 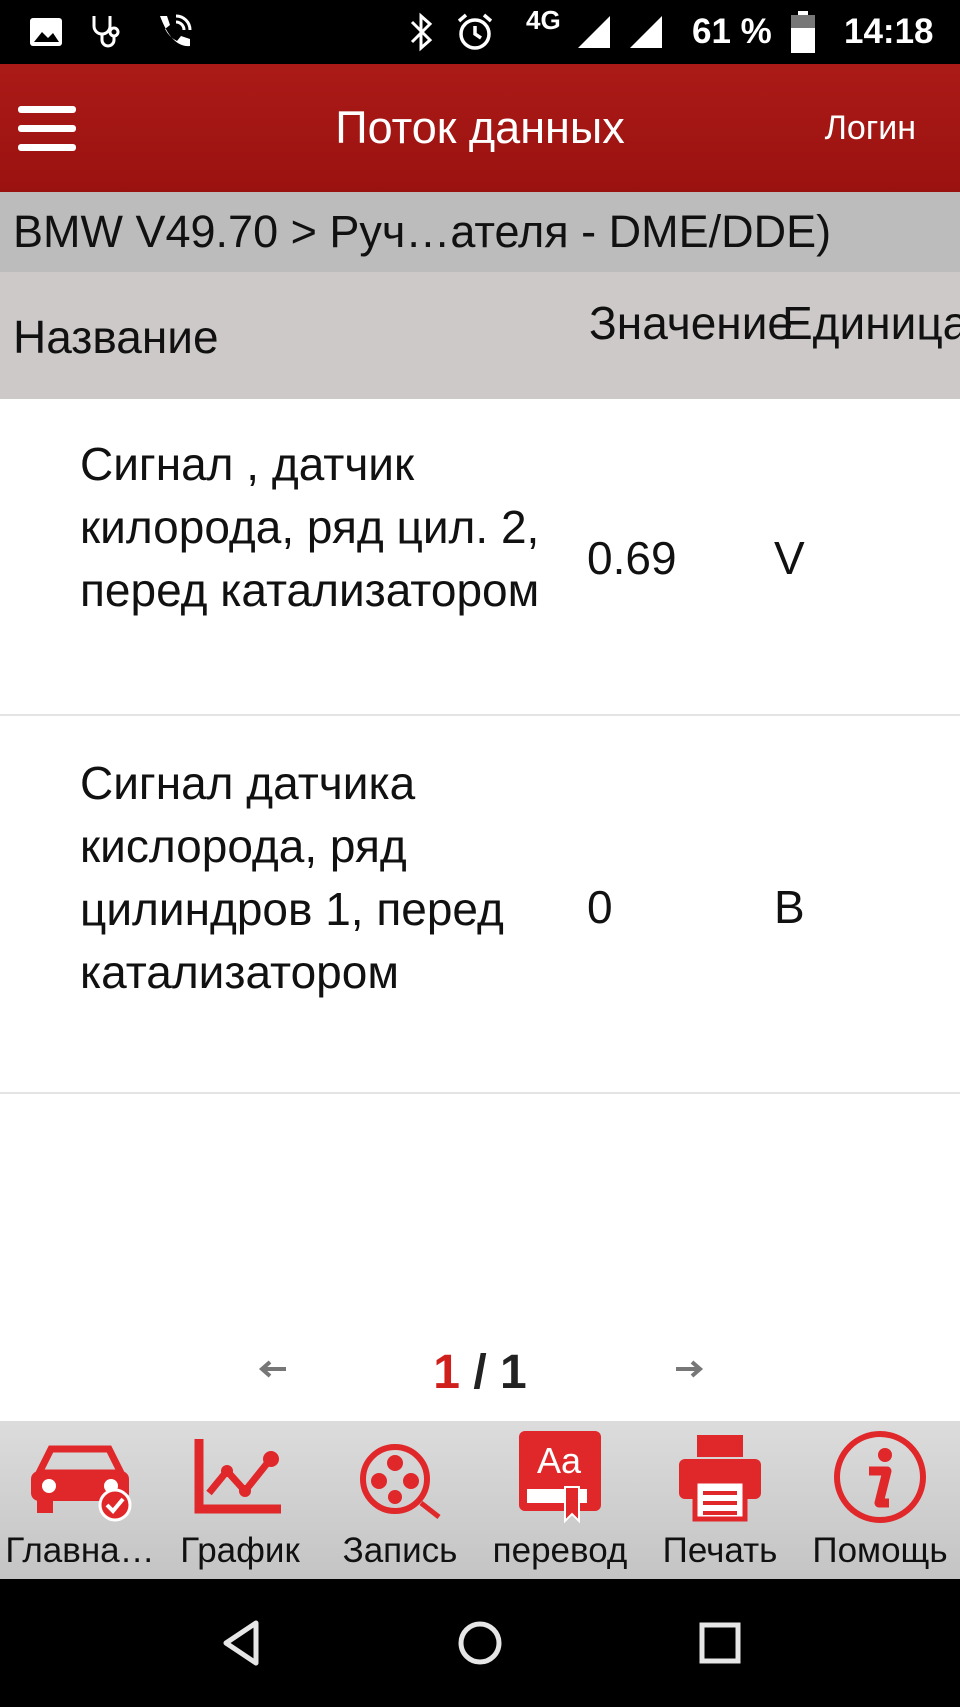 I want to click on home-nav-button, so click(x=480, y=1643).